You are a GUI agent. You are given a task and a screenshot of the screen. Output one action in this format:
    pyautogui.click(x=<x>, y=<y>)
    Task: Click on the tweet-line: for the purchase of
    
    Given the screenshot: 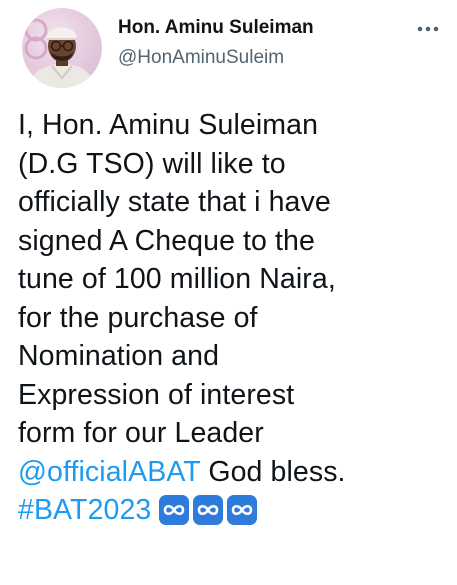 What is the action you would take?
    pyautogui.click(x=138, y=317)
    